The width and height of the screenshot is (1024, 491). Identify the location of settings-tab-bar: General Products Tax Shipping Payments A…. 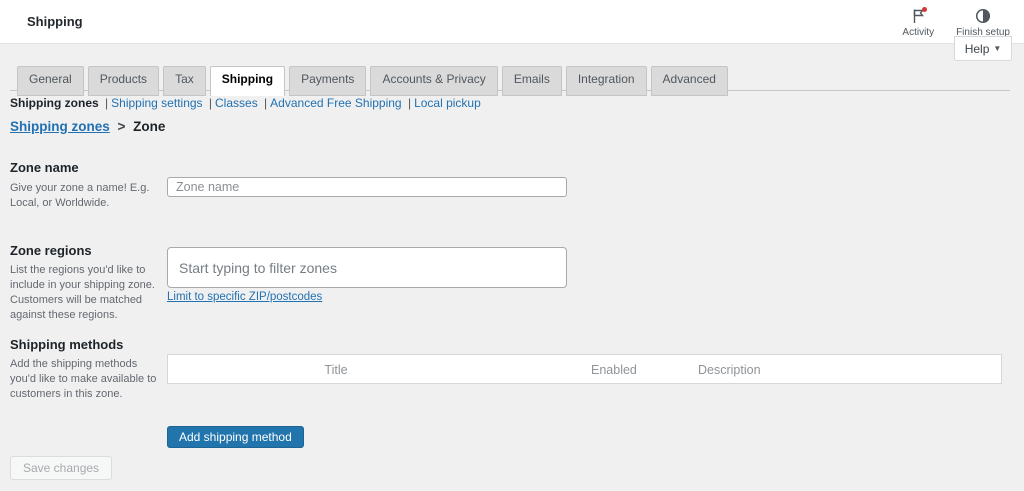
(372, 81).